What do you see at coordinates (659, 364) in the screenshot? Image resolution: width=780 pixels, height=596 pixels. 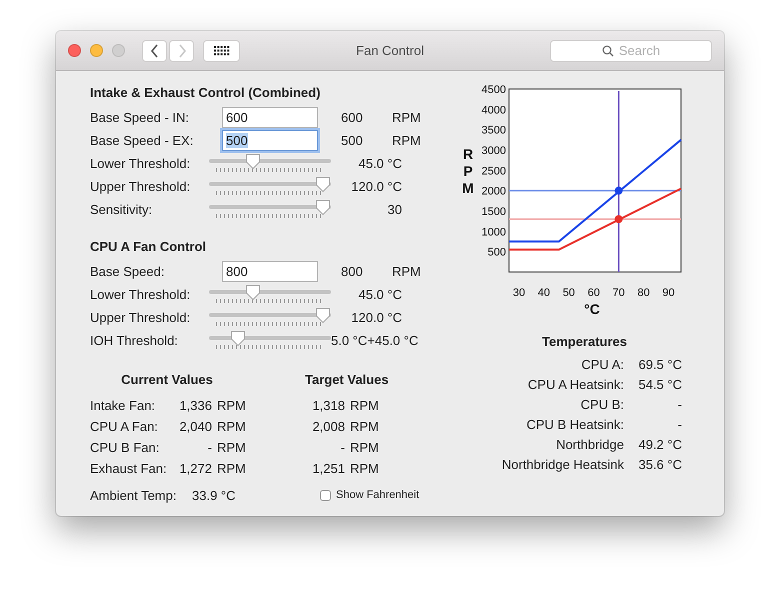 I see `sensor-temperature: 69.5 °C` at bounding box center [659, 364].